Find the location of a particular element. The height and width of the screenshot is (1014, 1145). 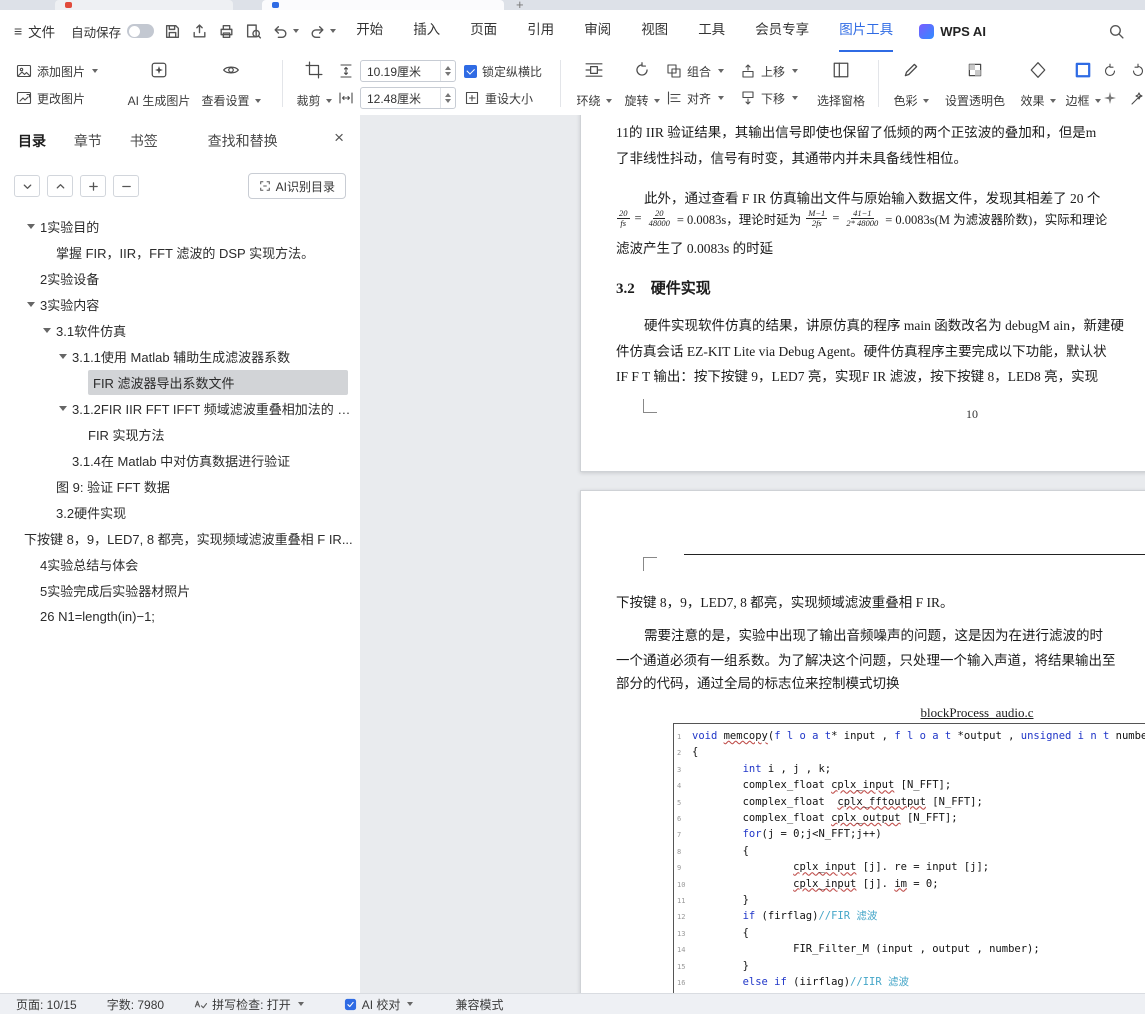

color-button: 色彩 is located at coordinates (911, 84).